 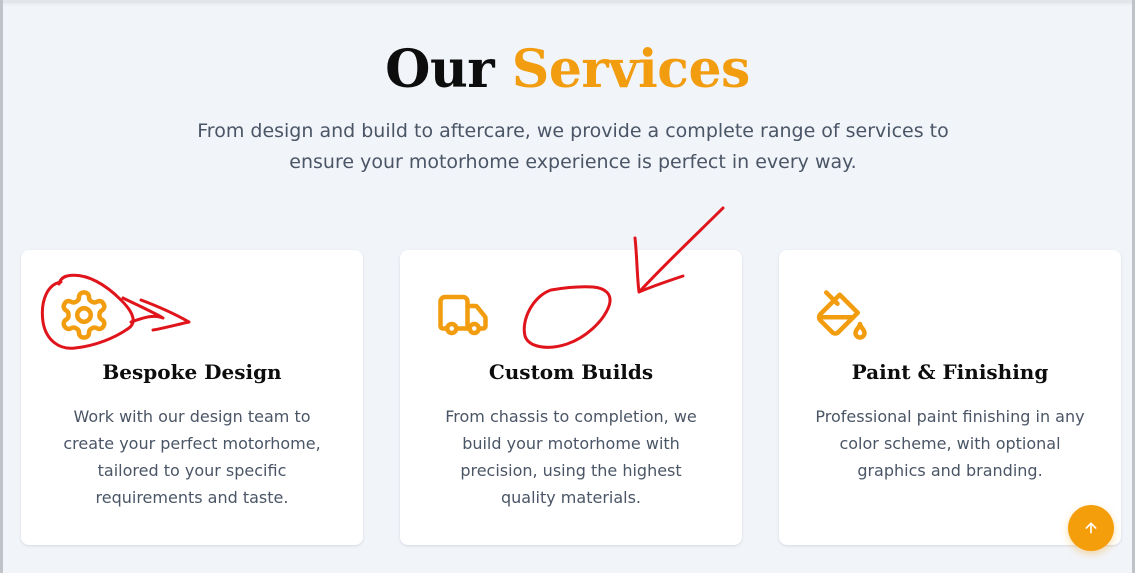 What do you see at coordinates (440, 69) in the screenshot?
I see `section-title-main: Our` at bounding box center [440, 69].